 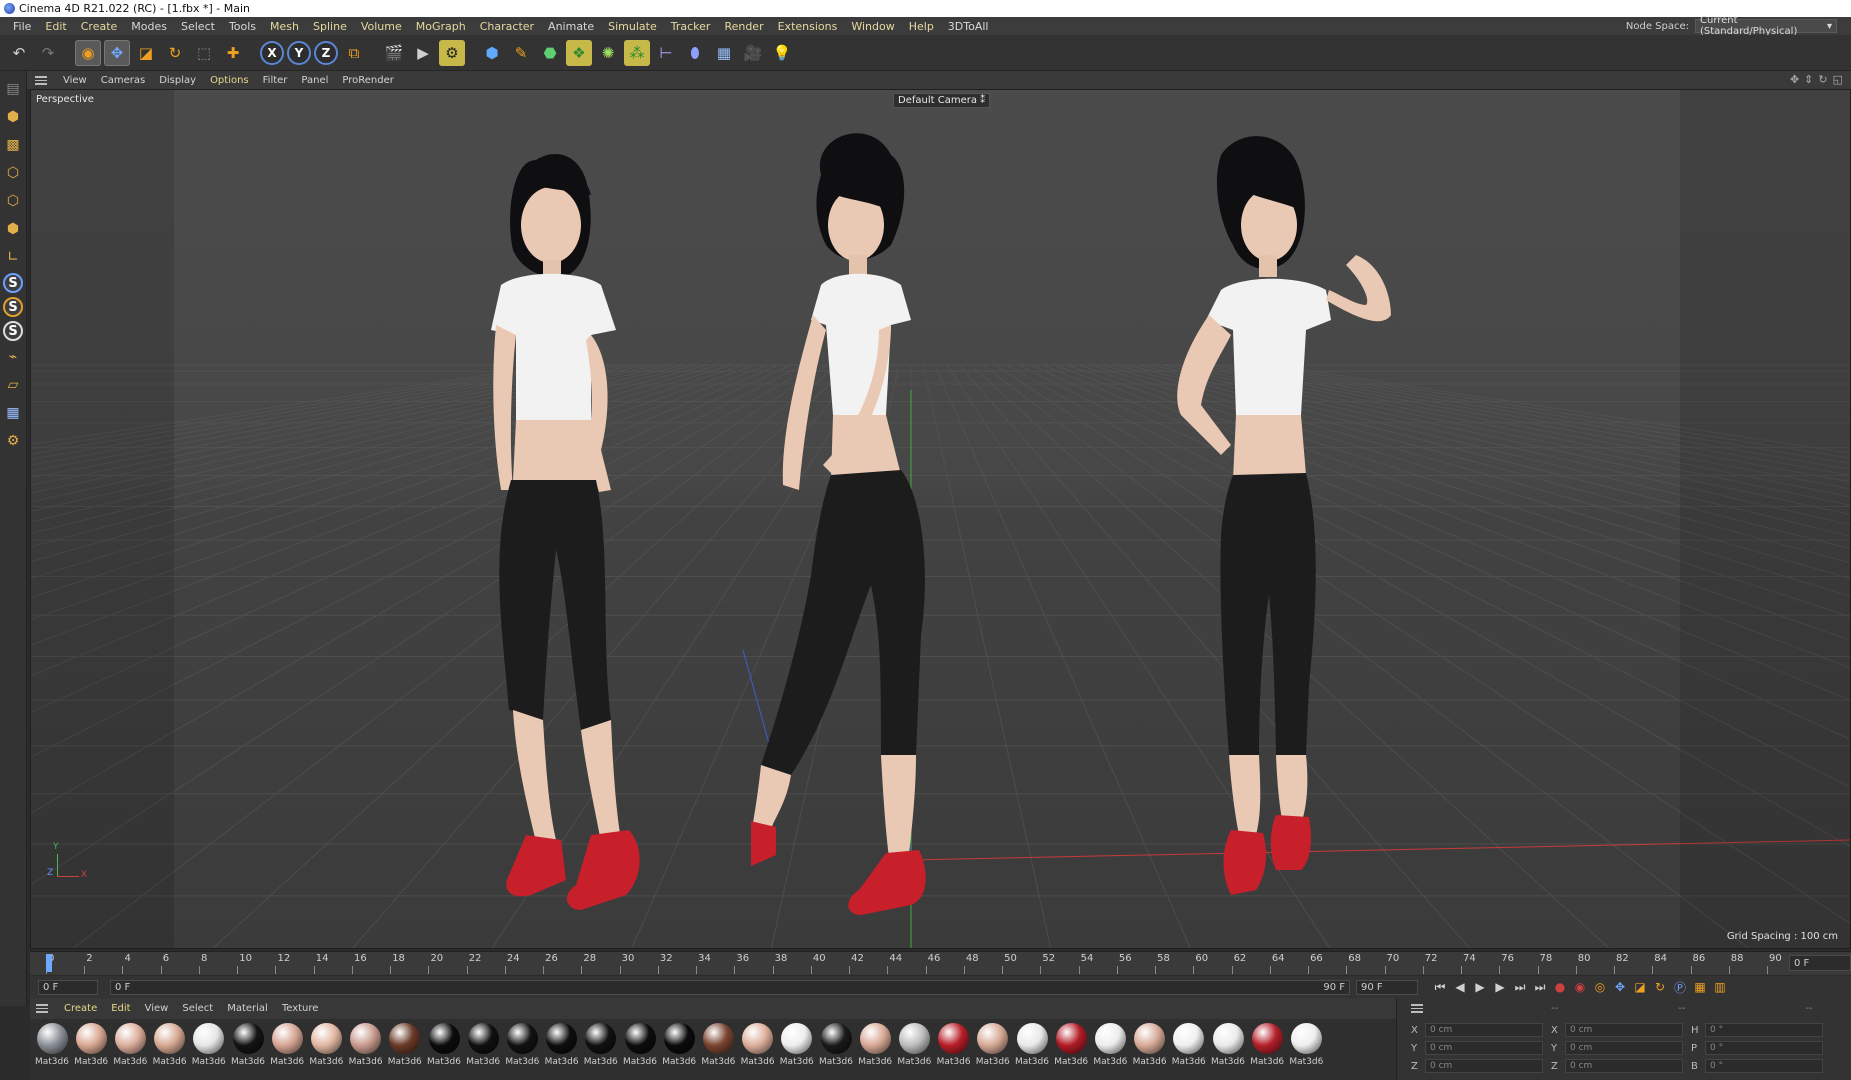 I want to click on coords-rot-h-field: 0 °, so click(x=1764, y=1030).